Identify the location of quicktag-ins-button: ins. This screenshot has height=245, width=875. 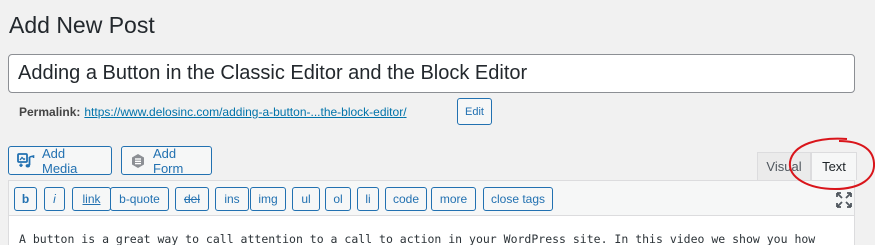
(232, 199).